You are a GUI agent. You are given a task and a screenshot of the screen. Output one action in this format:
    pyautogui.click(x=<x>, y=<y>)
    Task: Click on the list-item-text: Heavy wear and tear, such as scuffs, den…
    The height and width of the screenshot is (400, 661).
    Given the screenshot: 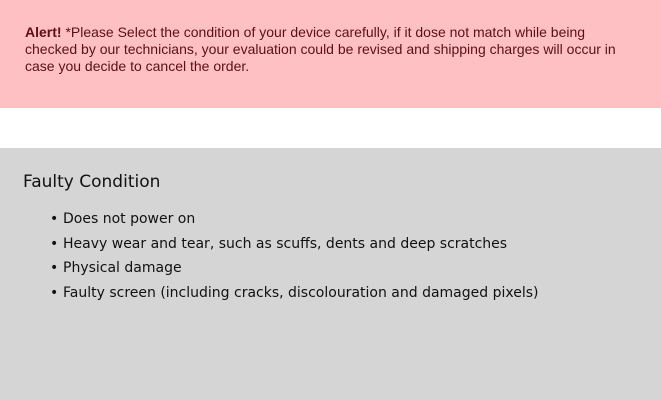 What is the action you would take?
    pyautogui.click(x=285, y=243)
    